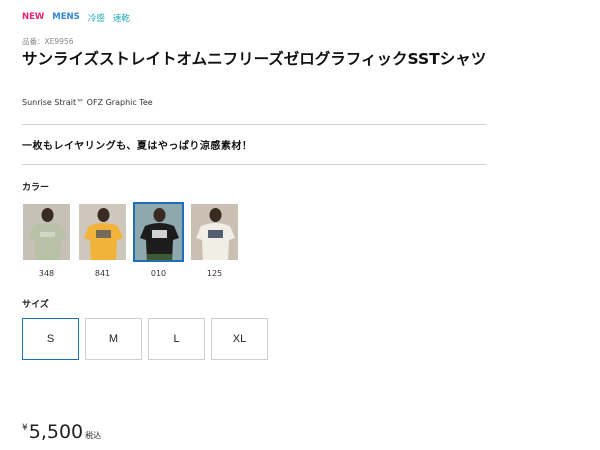 The width and height of the screenshot is (600, 450). What do you see at coordinates (48, 41) in the screenshot?
I see `product-code: 品番：XE9956` at bounding box center [48, 41].